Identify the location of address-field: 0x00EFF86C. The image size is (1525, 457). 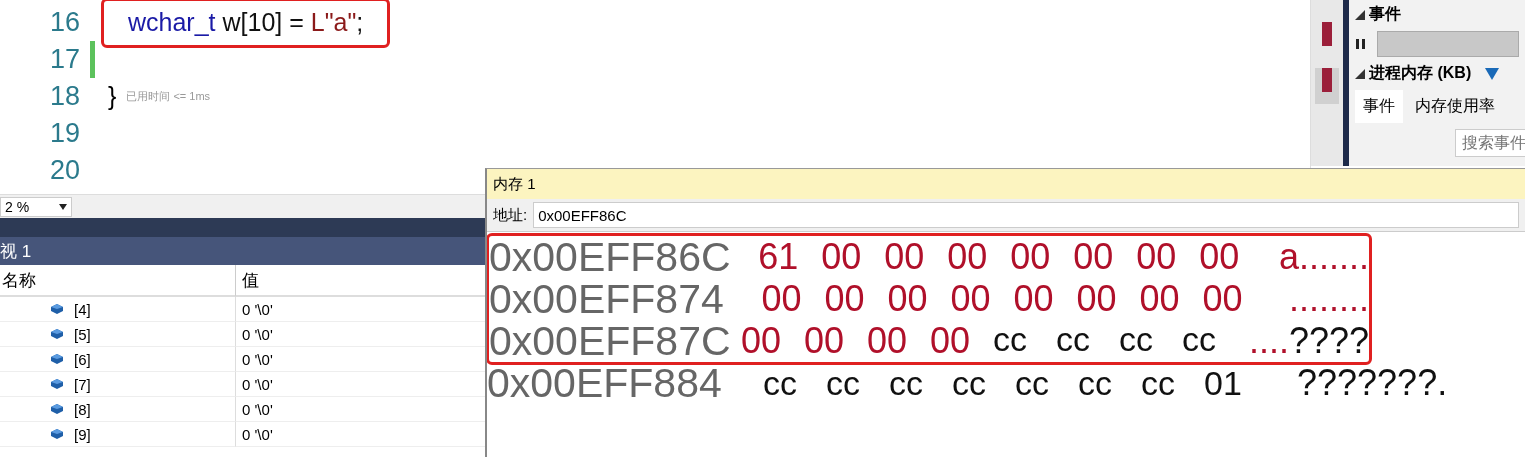
(1026, 215).